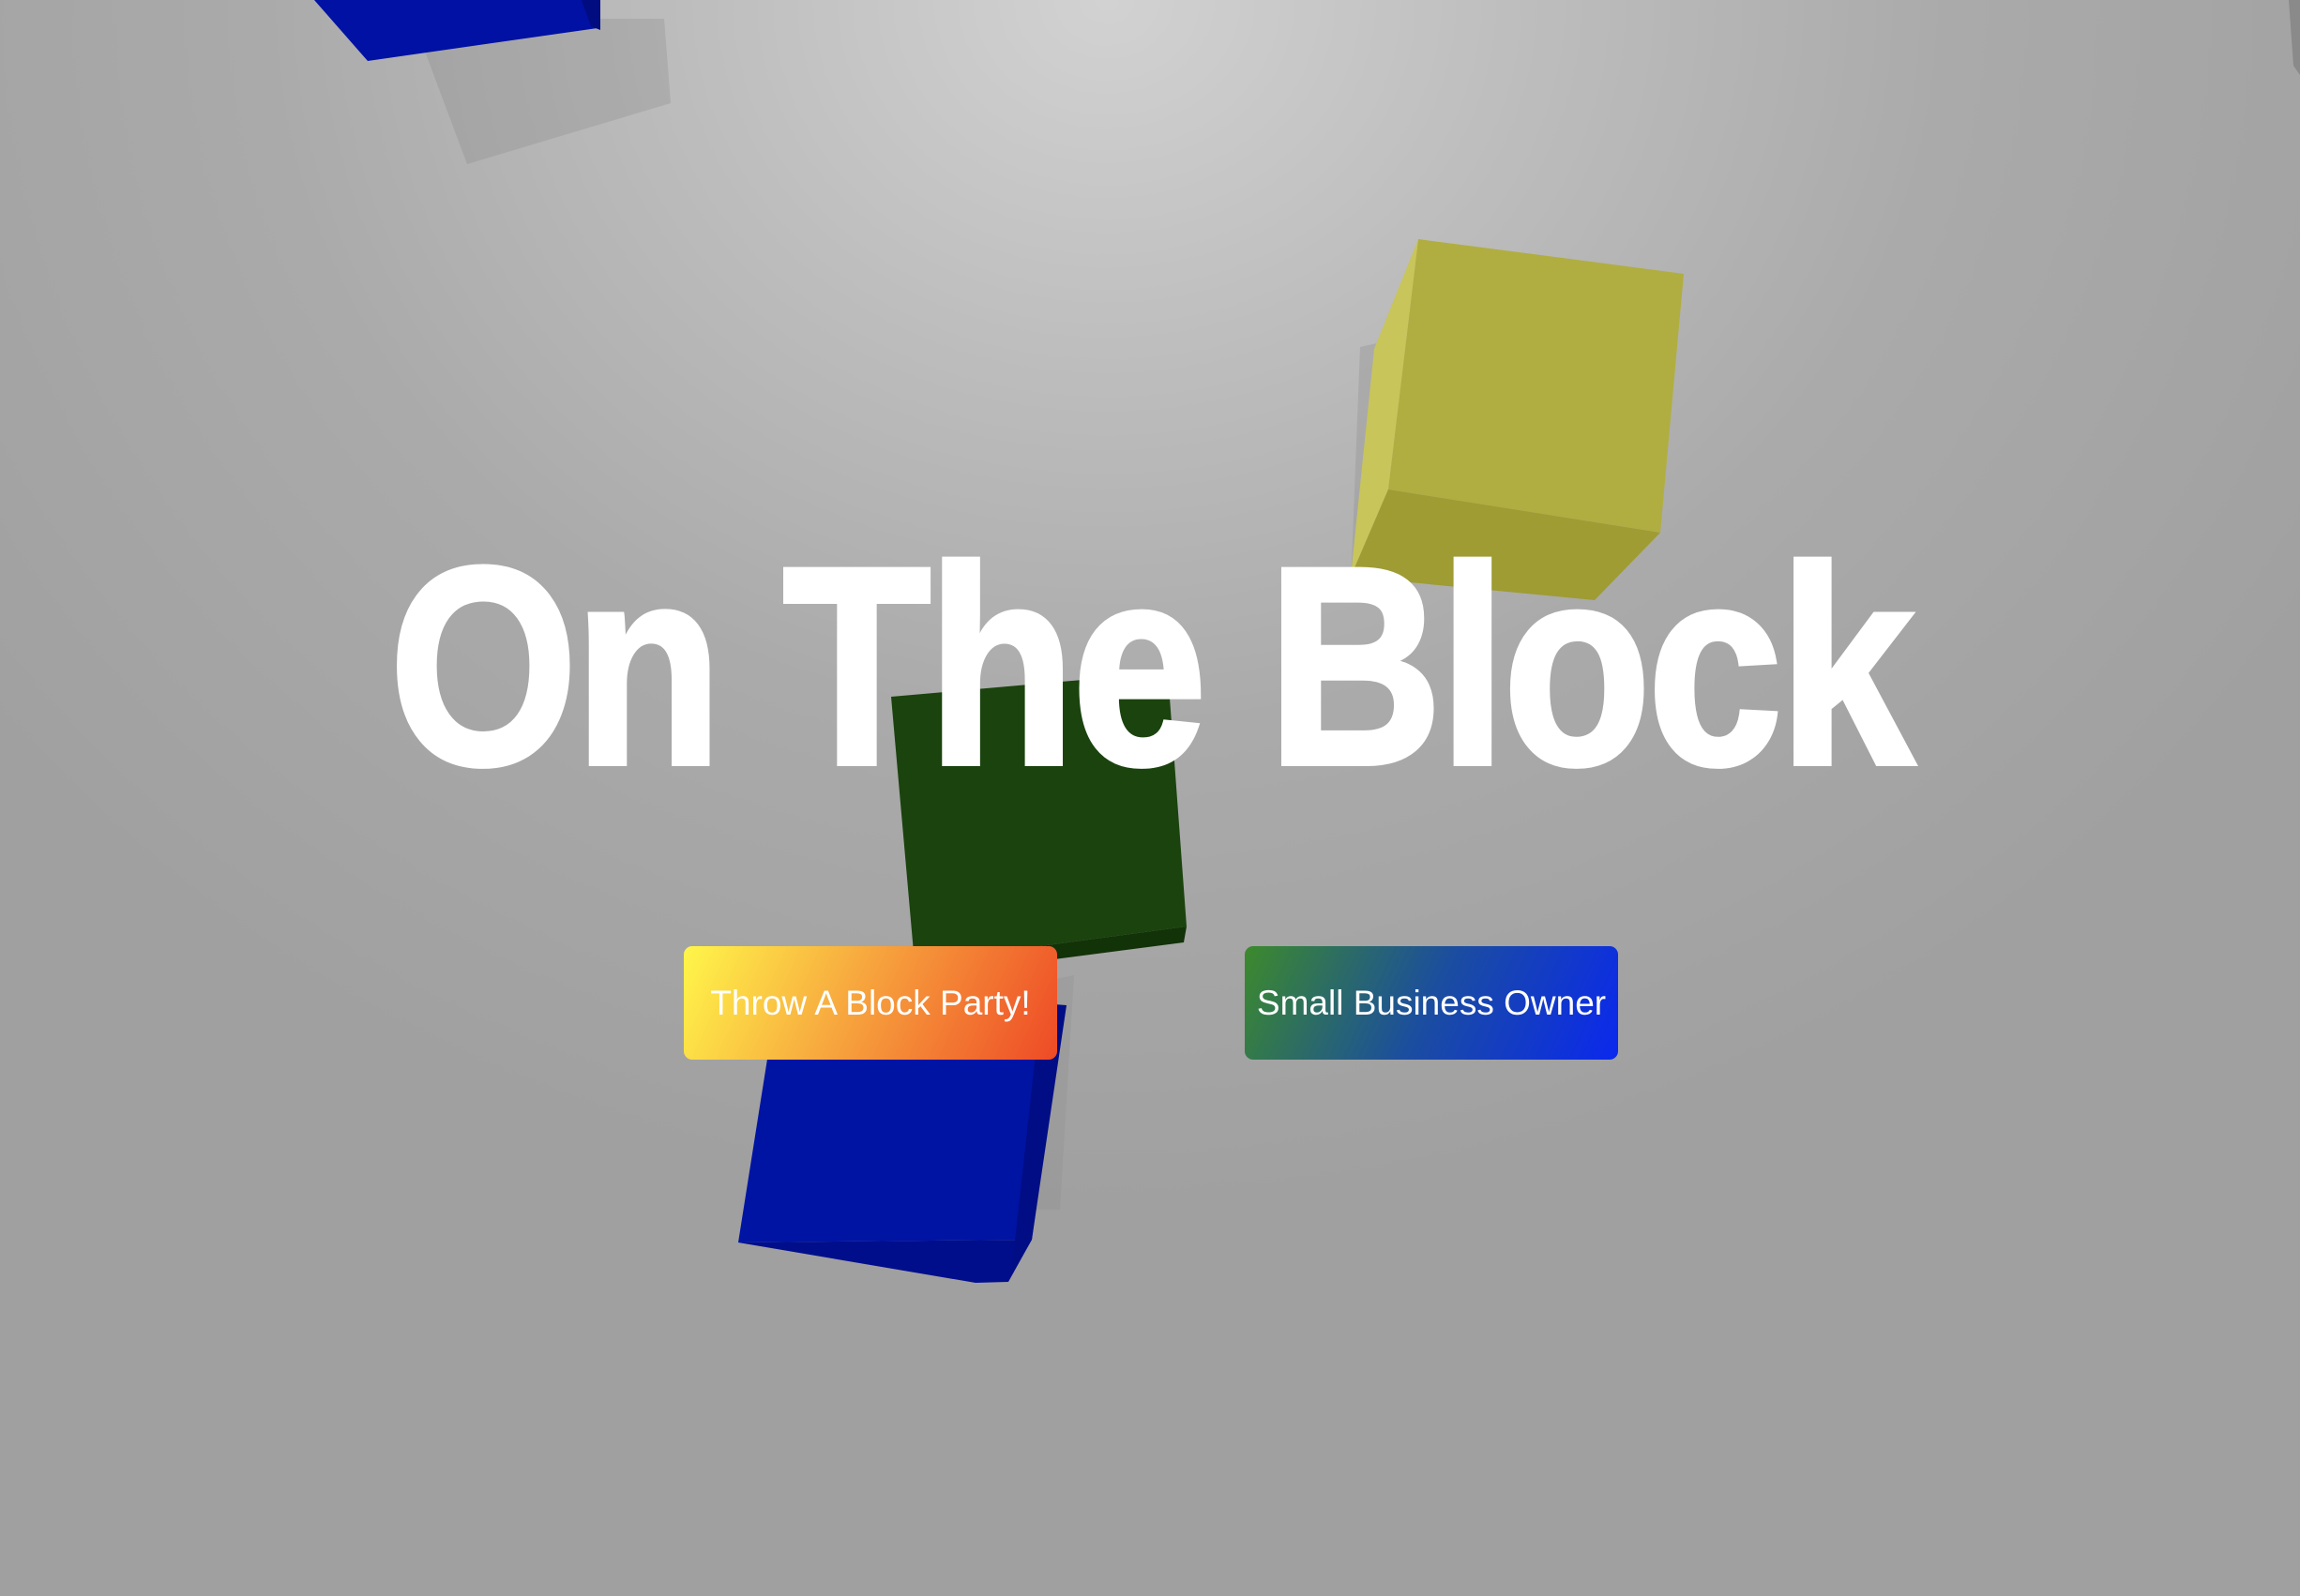 The image size is (2300, 1596). I want to click on edge-shadow-right, so click(2295, 37).